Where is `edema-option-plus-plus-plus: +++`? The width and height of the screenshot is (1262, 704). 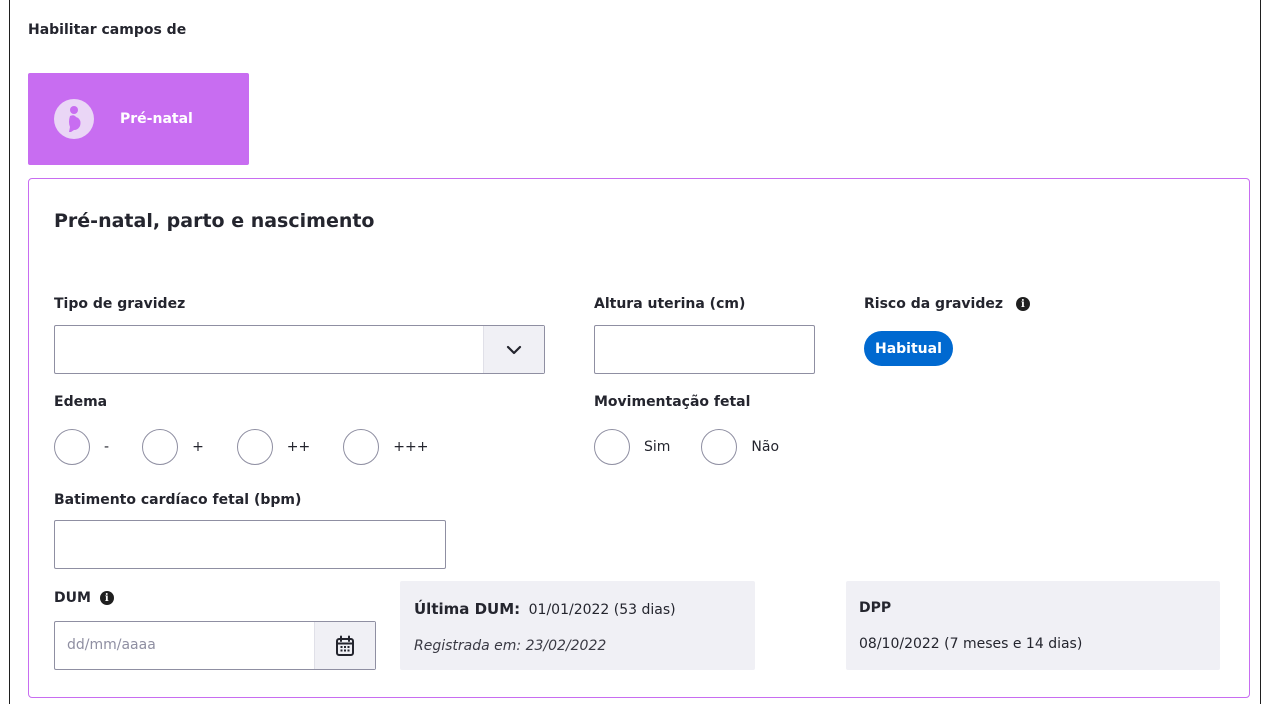
edema-option-plus-plus-plus: +++ is located at coordinates (385, 447).